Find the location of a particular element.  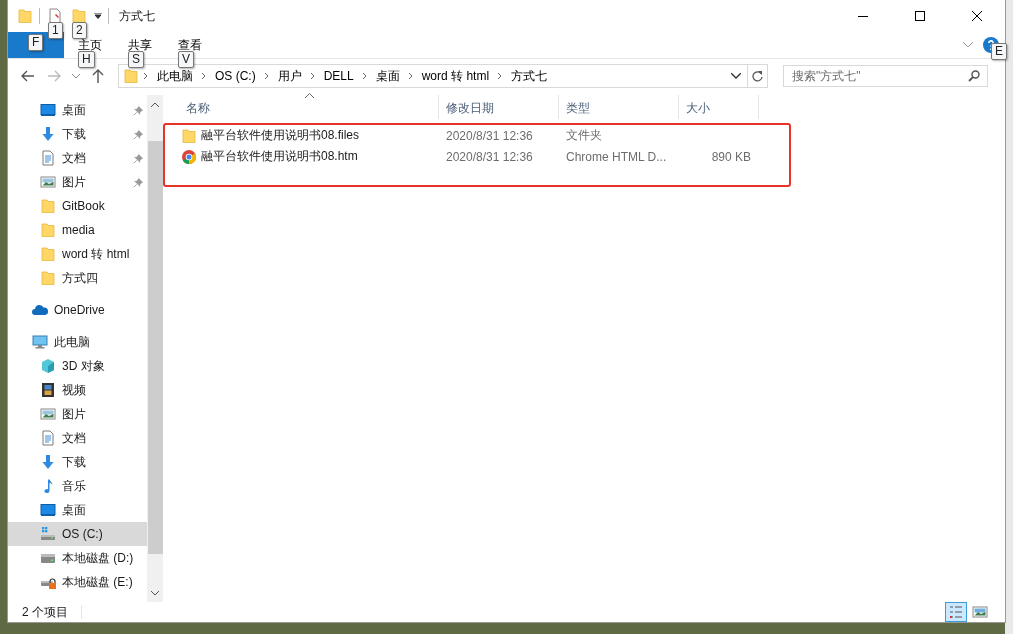

window-title: 方式七 is located at coordinates (137, 16).